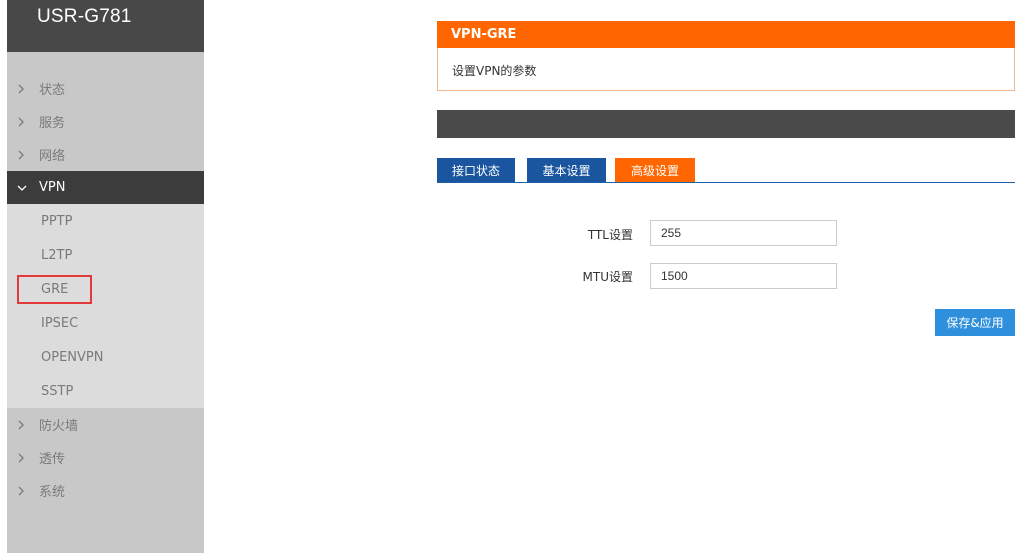 The image size is (1015, 553). I want to click on tab-bar: 接口状态 基本设置 高级设置, so click(726, 170).